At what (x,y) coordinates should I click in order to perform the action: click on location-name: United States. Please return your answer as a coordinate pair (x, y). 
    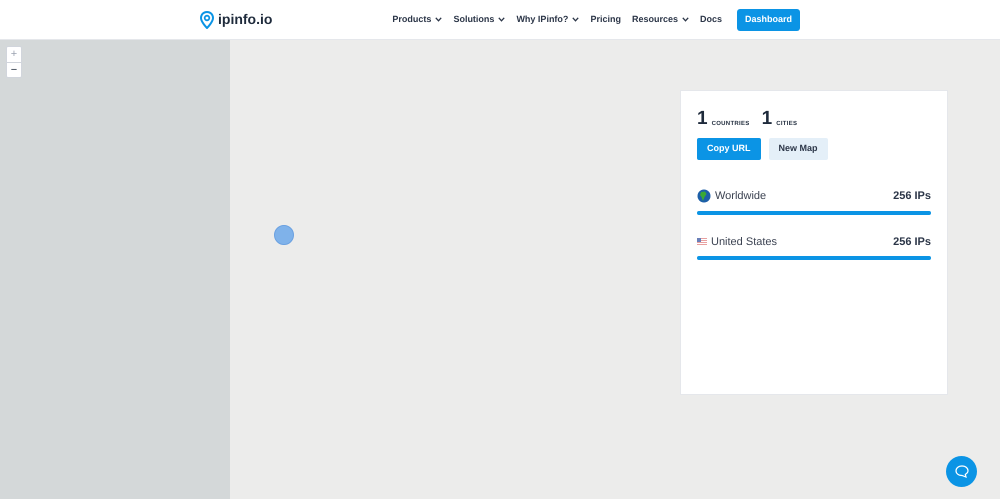
    Looking at the image, I should click on (744, 242).